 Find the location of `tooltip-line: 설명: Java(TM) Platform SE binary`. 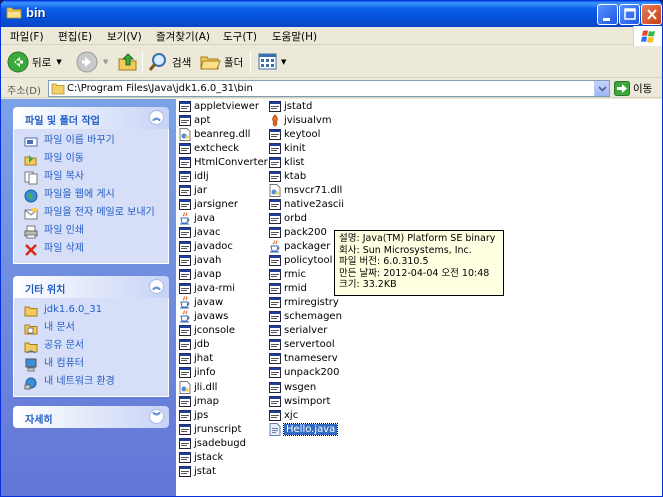

tooltip-line: 설명: Java(TM) Platform SE binary is located at coordinates (417, 238).